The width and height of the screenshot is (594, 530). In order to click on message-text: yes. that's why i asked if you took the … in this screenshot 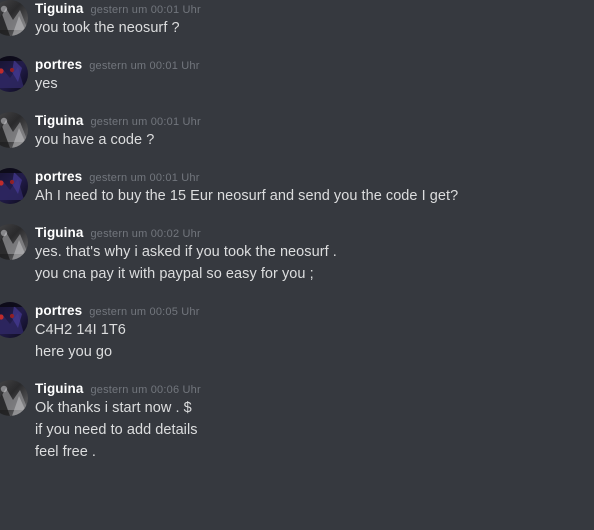, I will do `click(186, 252)`.